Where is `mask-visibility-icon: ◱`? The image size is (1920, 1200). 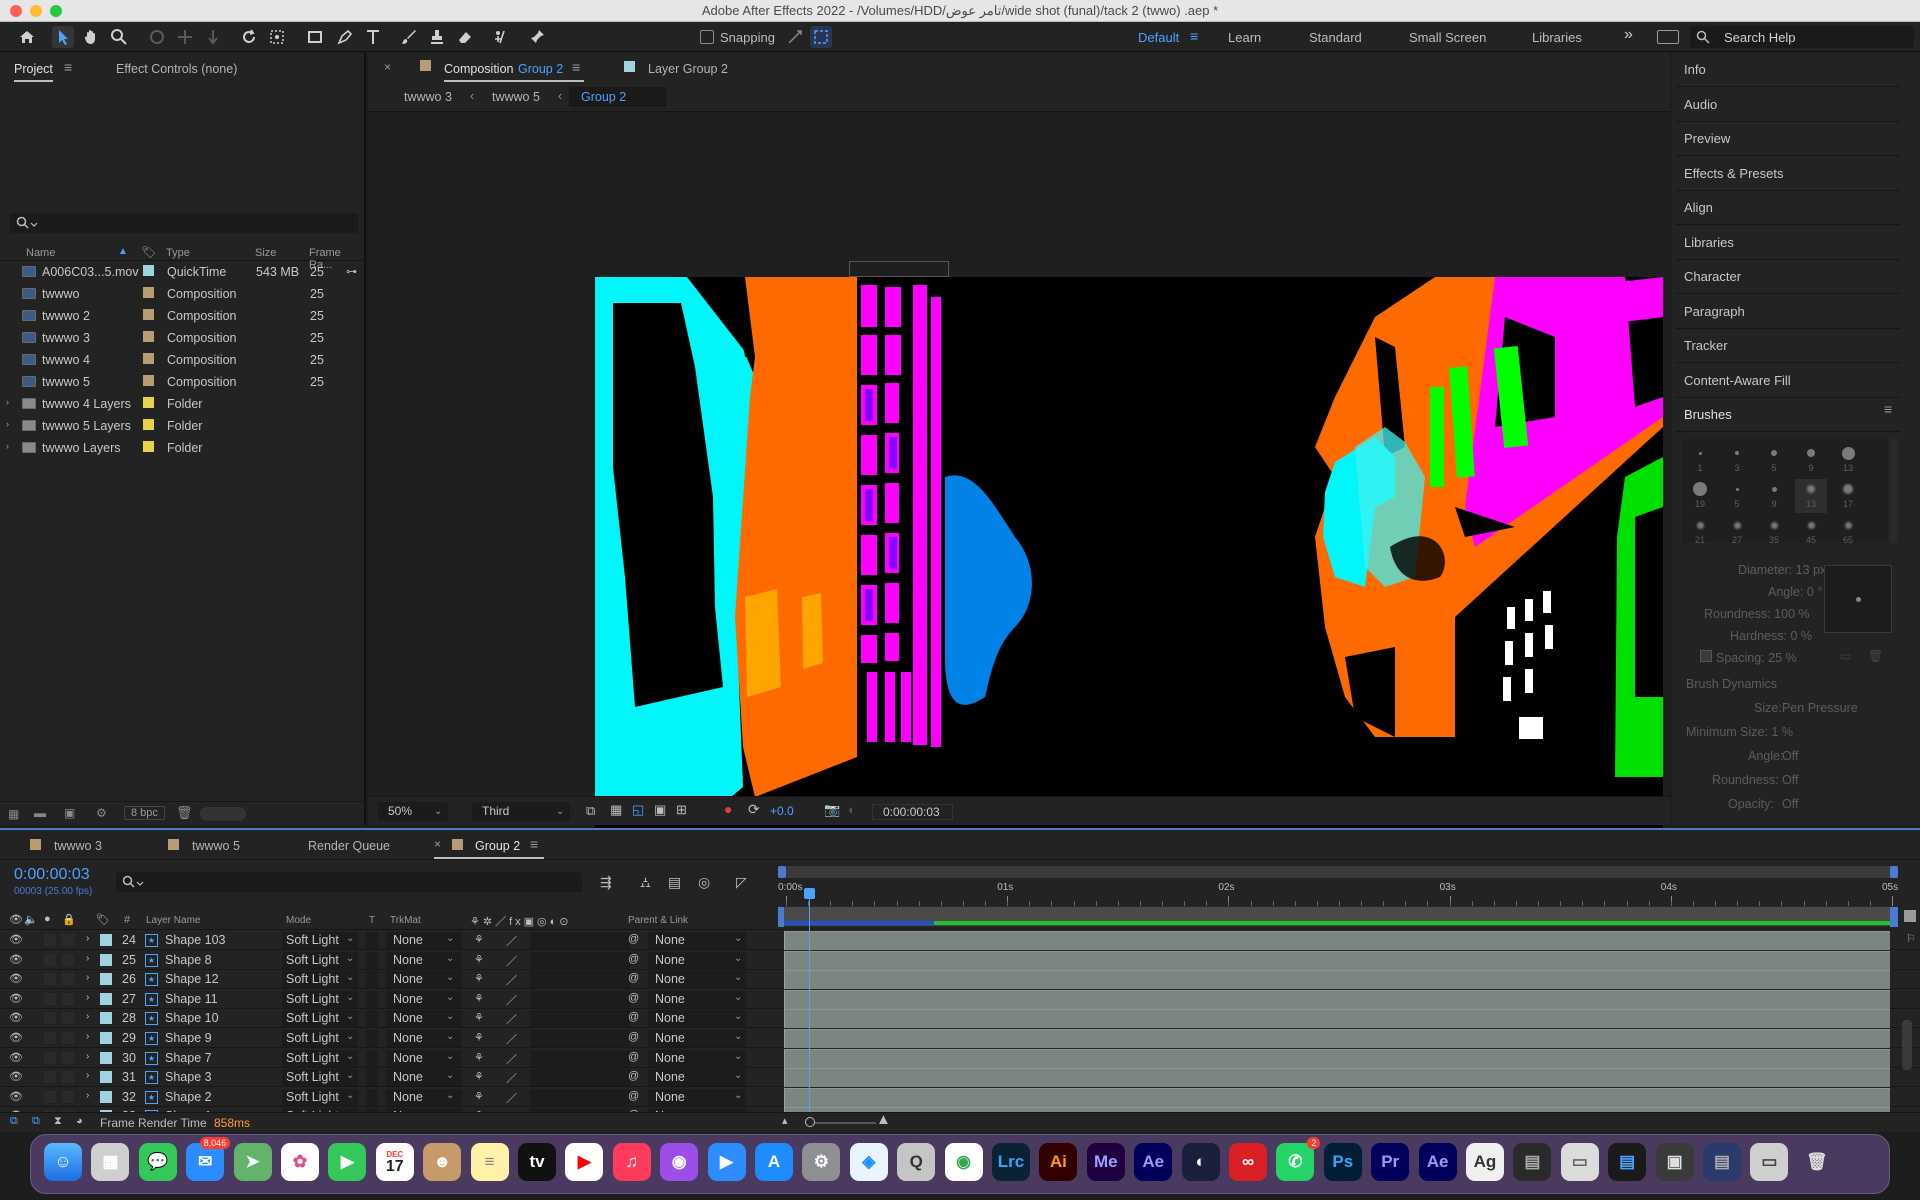 mask-visibility-icon: ◱ is located at coordinates (638, 810).